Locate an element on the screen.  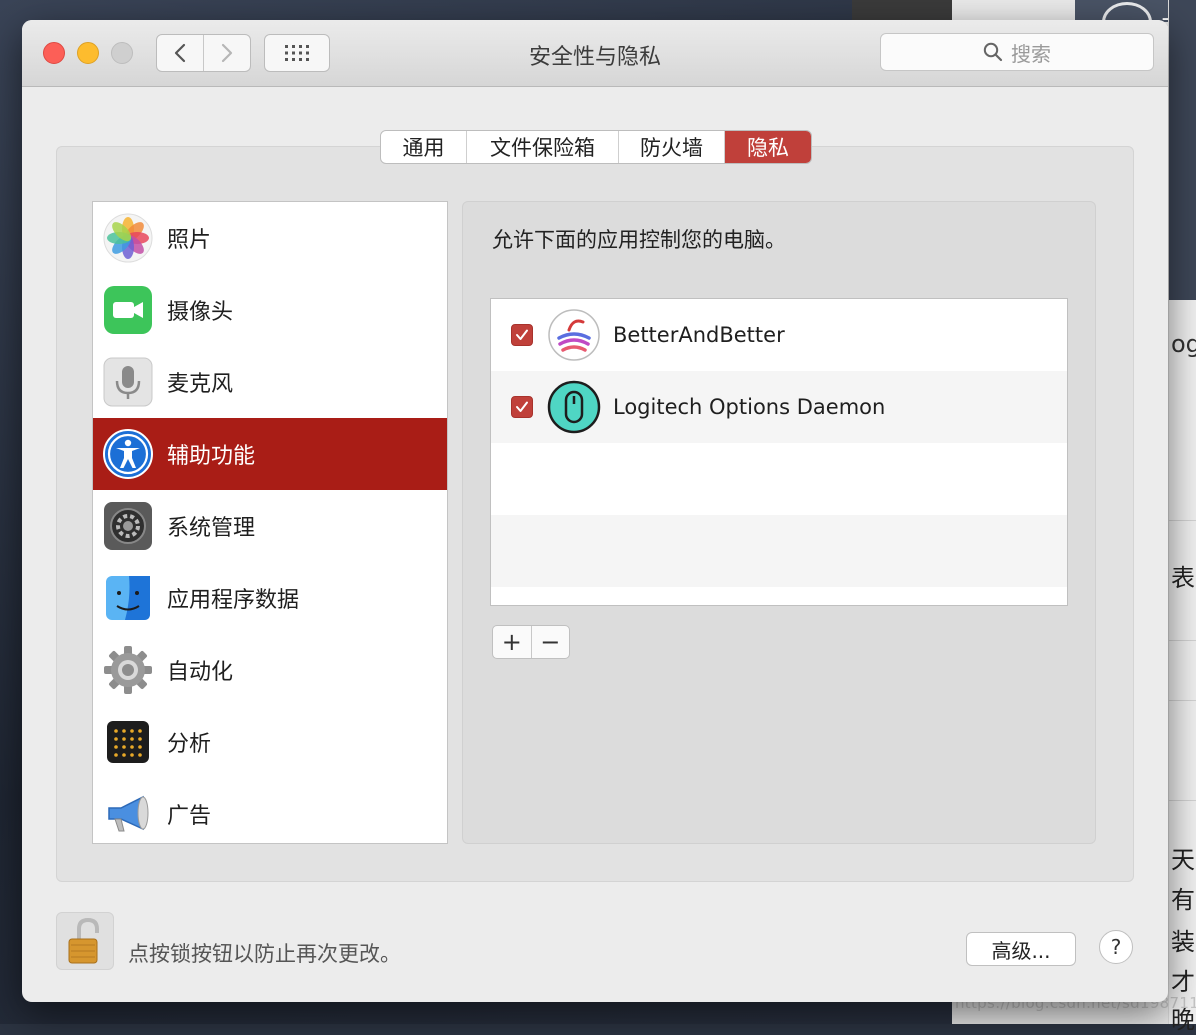
sidebar-item-app-data: 应用程序数据 is located at coordinates (270, 598).